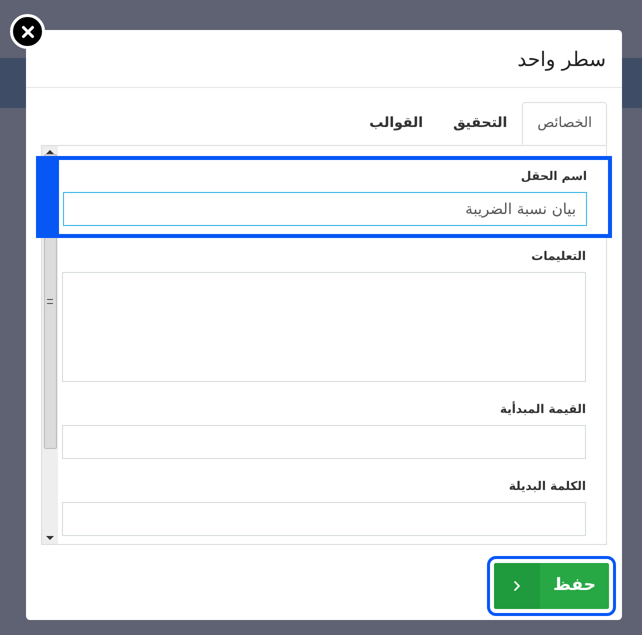 This screenshot has width=642, height=635. Describe the element at coordinates (324, 327) in the screenshot. I see `instructions-field` at that location.